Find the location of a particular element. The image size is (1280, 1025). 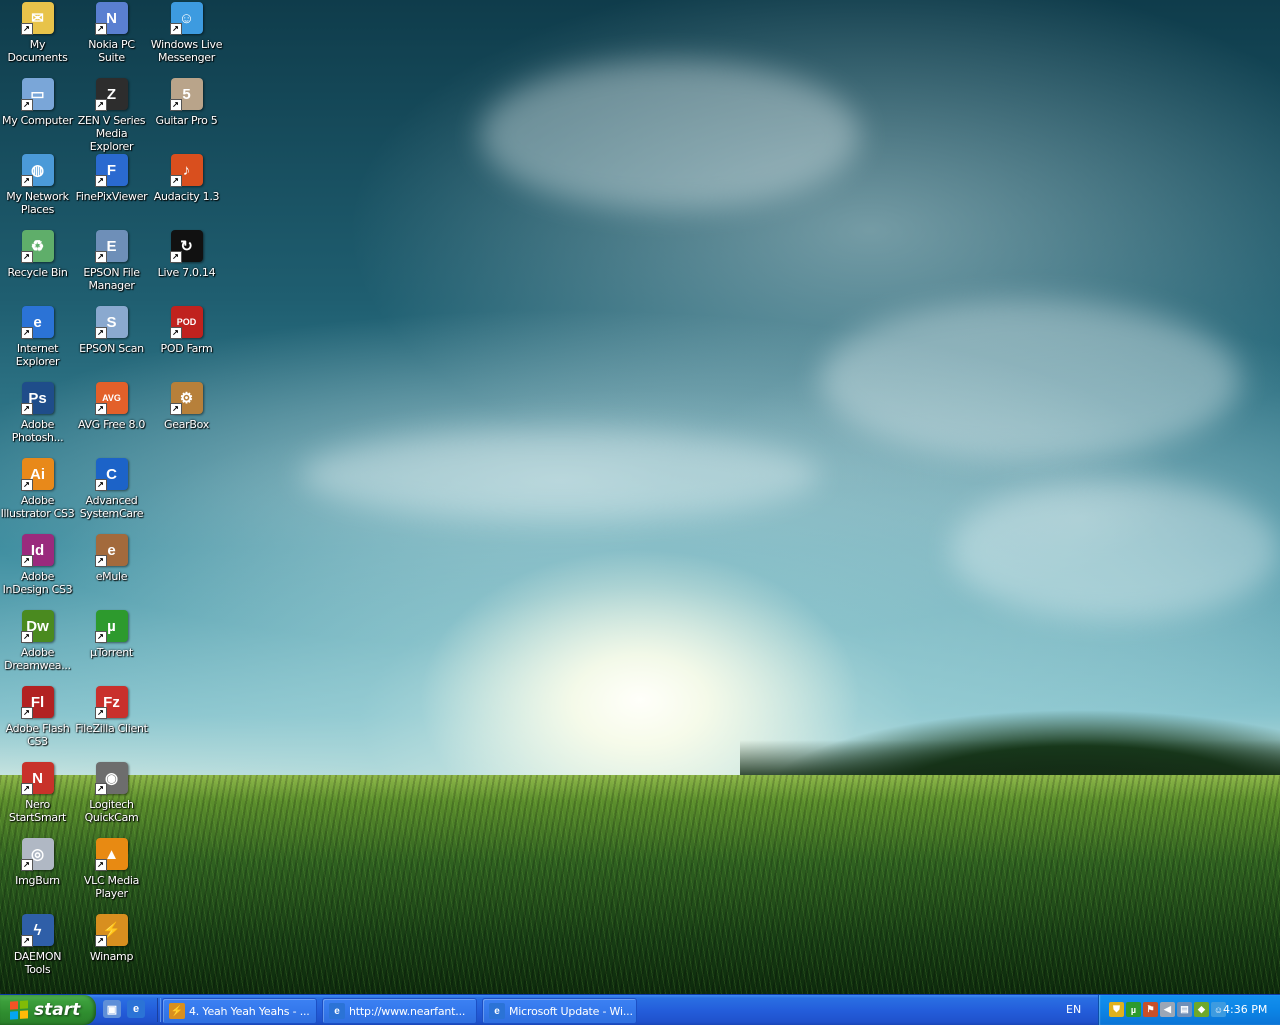

desktop-icon: ▭ ↗ My Computer is located at coordinates (37, 101).